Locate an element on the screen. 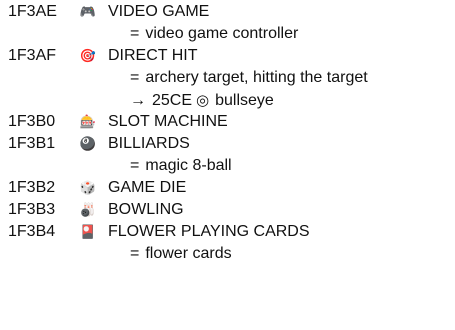  character-name: DIRECT HIT is located at coordinates (153, 55).